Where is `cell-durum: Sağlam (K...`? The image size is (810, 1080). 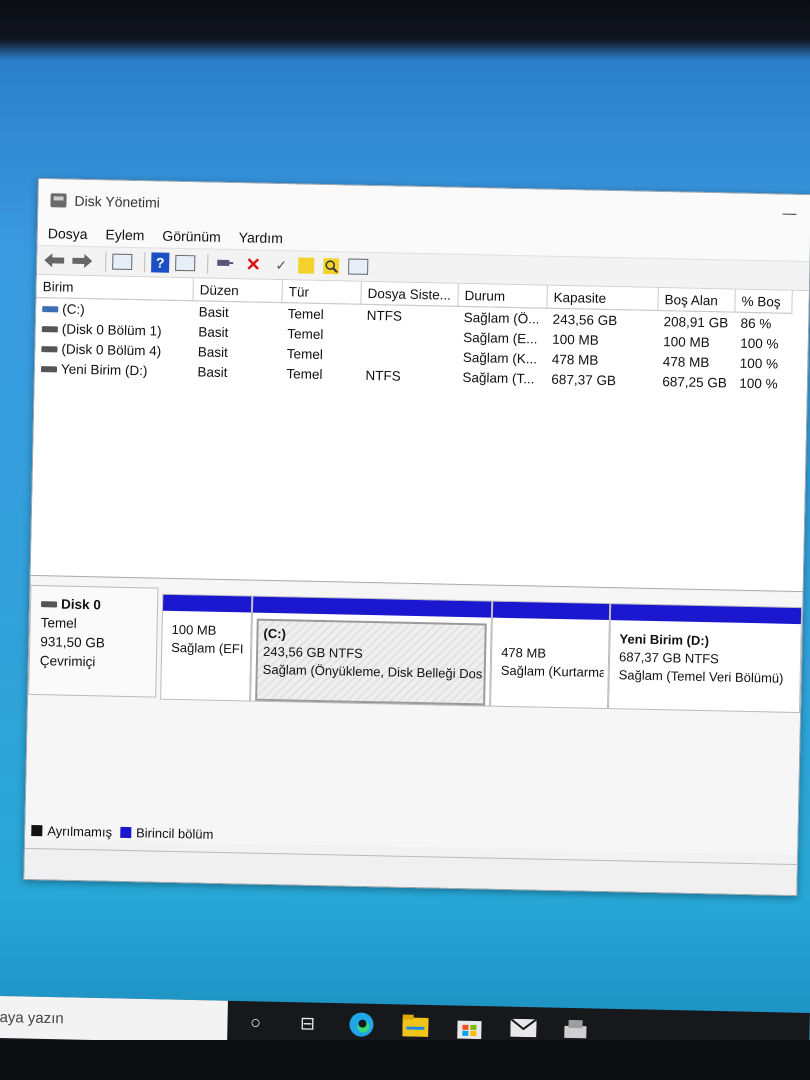
cell-durum: Sağlam (K... is located at coordinates (500, 357).